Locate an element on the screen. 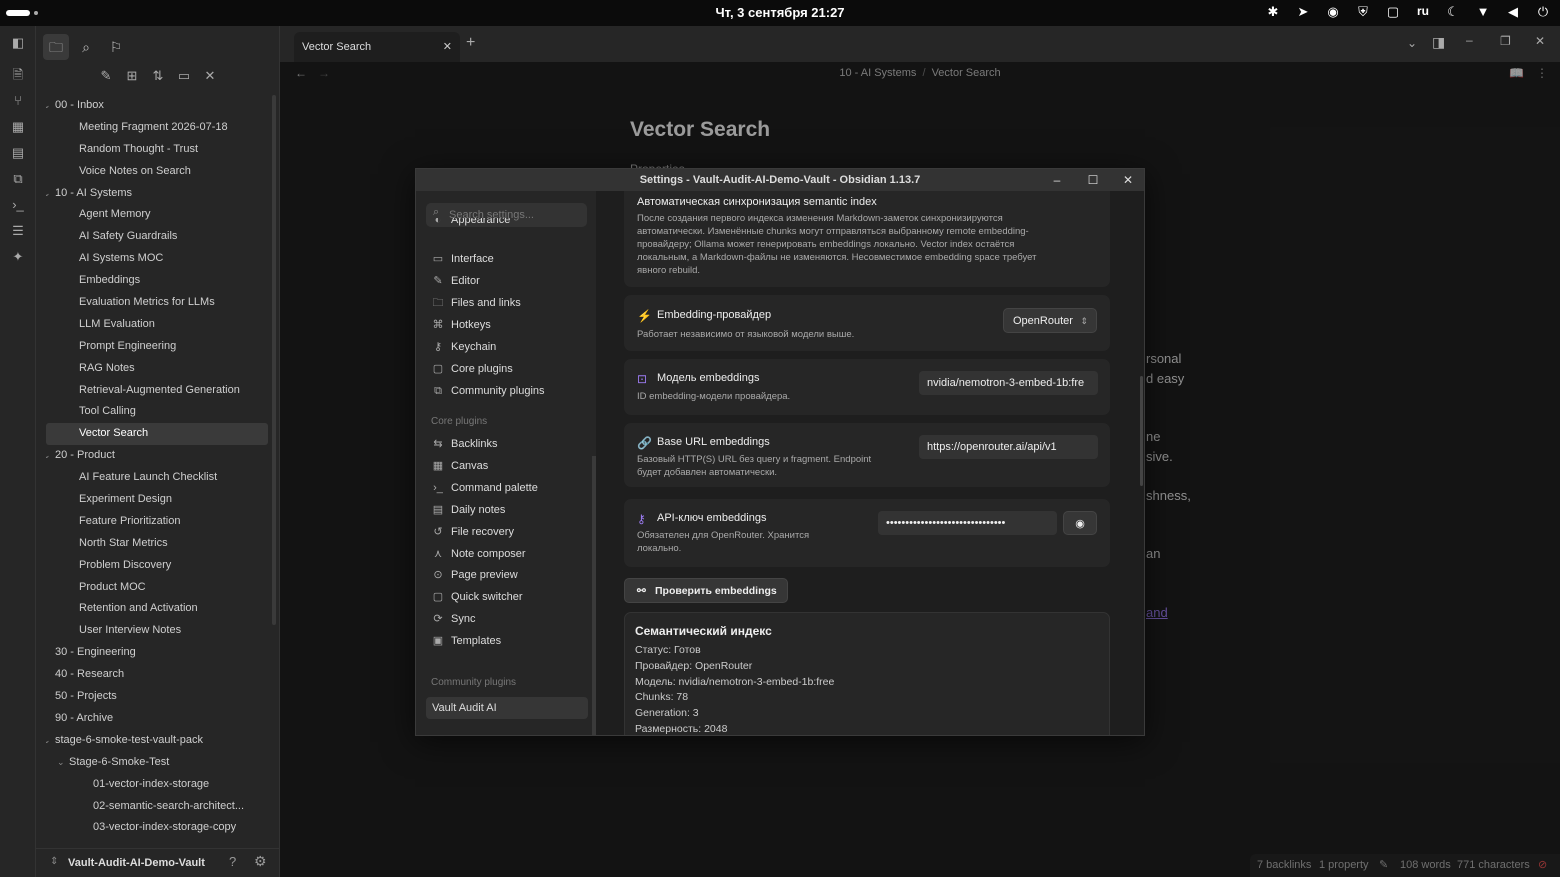  shield-icon: ⛨ is located at coordinates (1363, 12).